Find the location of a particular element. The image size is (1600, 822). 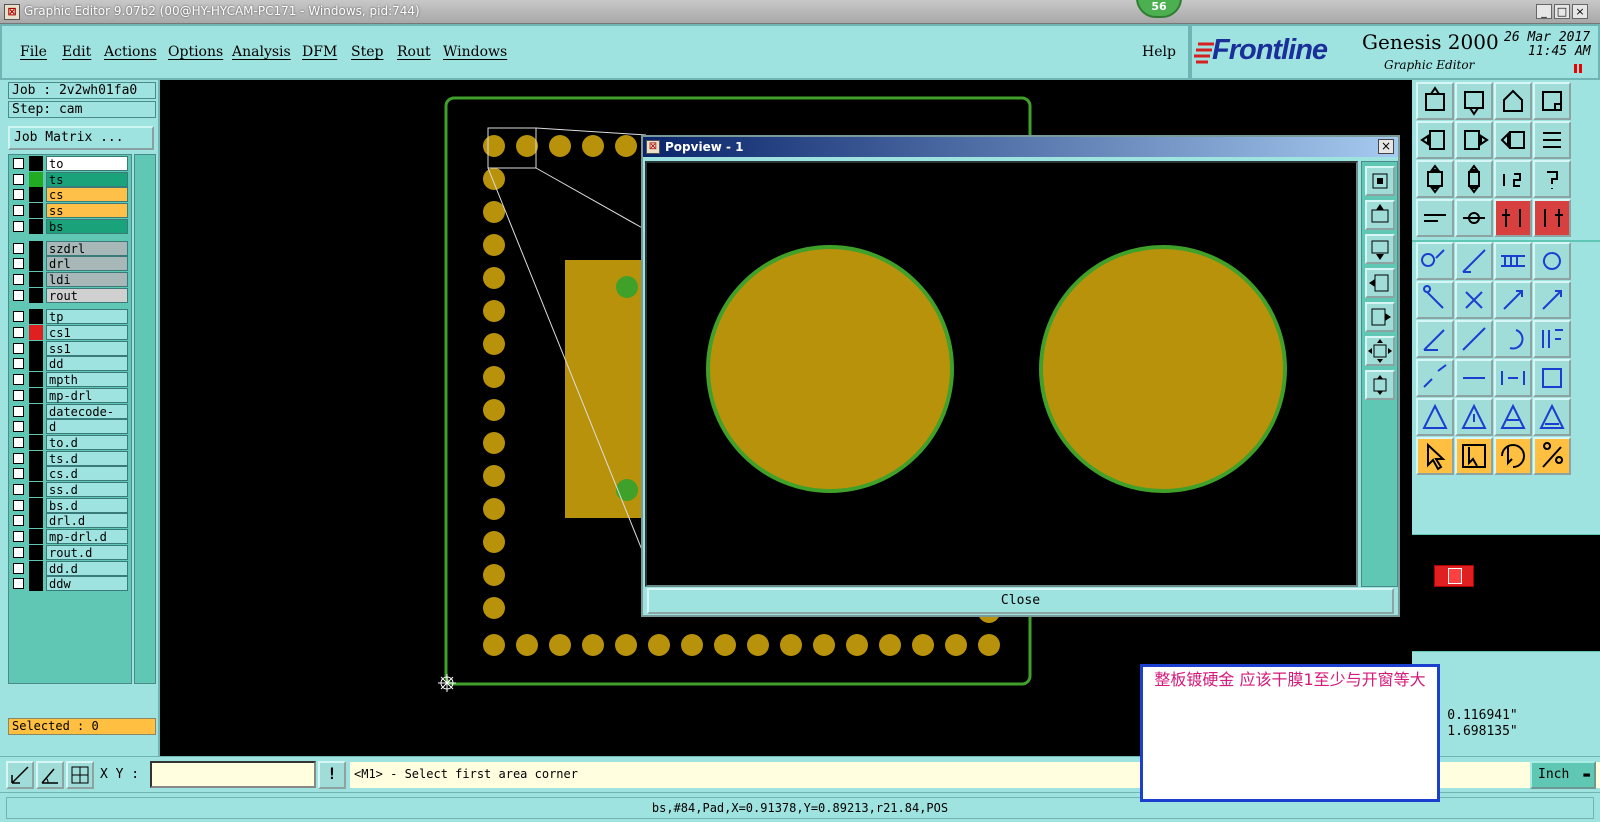

snap-mode-icon is located at coordinates (20, 775).